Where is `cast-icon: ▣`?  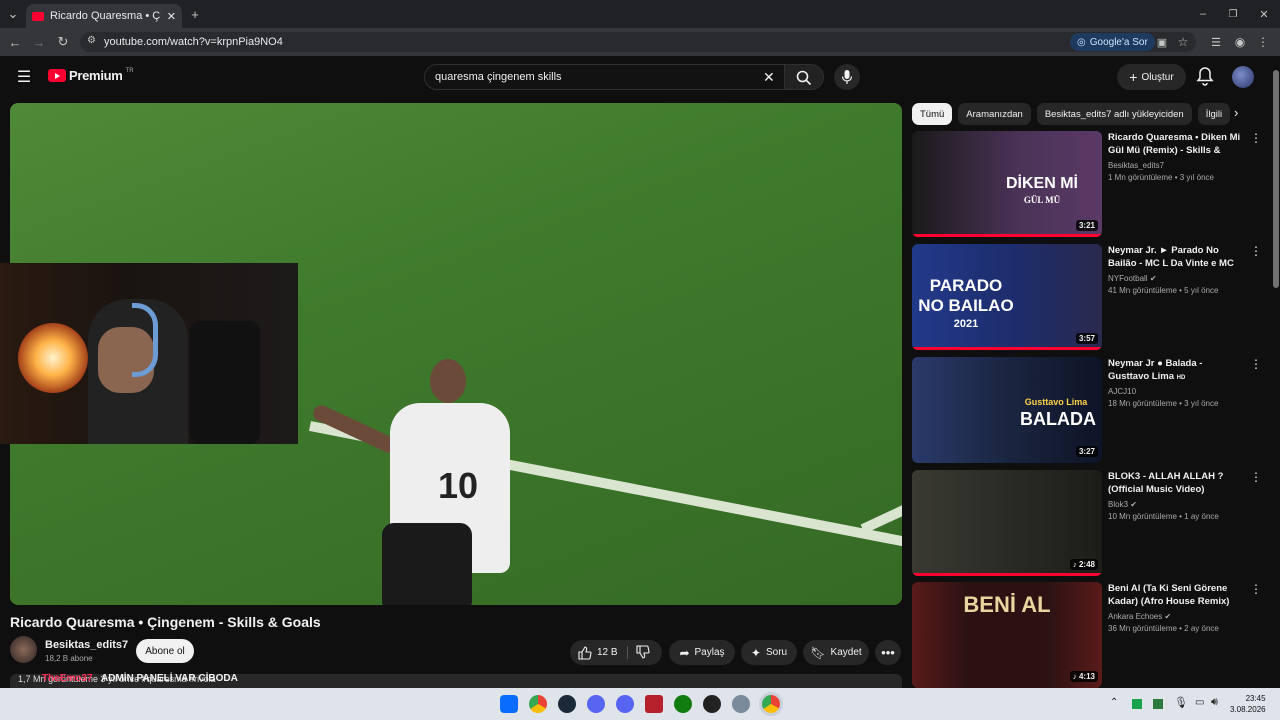 cast-icon: ▣ is located at coordinates (1162, 42).